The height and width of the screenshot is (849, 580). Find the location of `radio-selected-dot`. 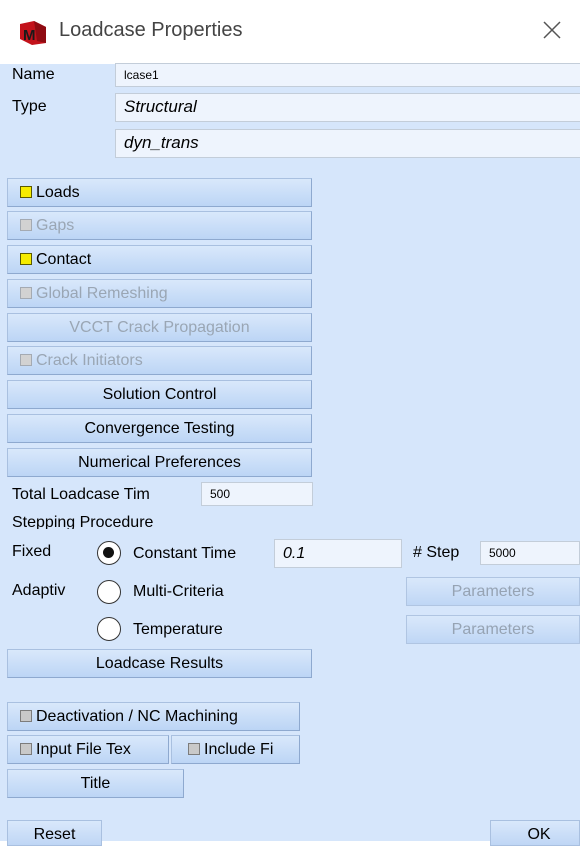

radio-selected-dot is located at coordinates (108, 552).